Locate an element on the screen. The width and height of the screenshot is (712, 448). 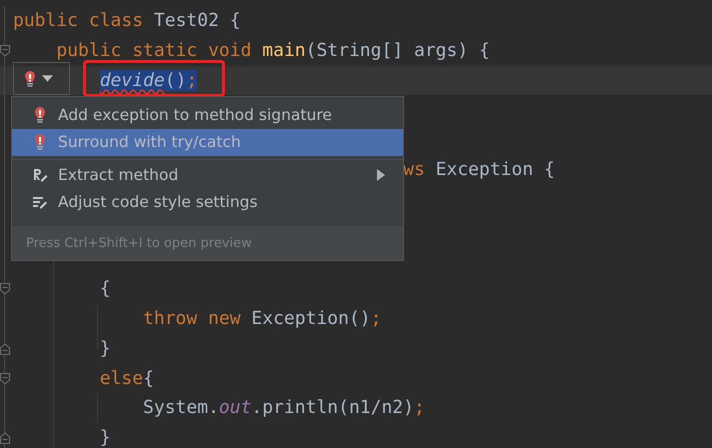
code-line: { is located at coordinates (105, 289).